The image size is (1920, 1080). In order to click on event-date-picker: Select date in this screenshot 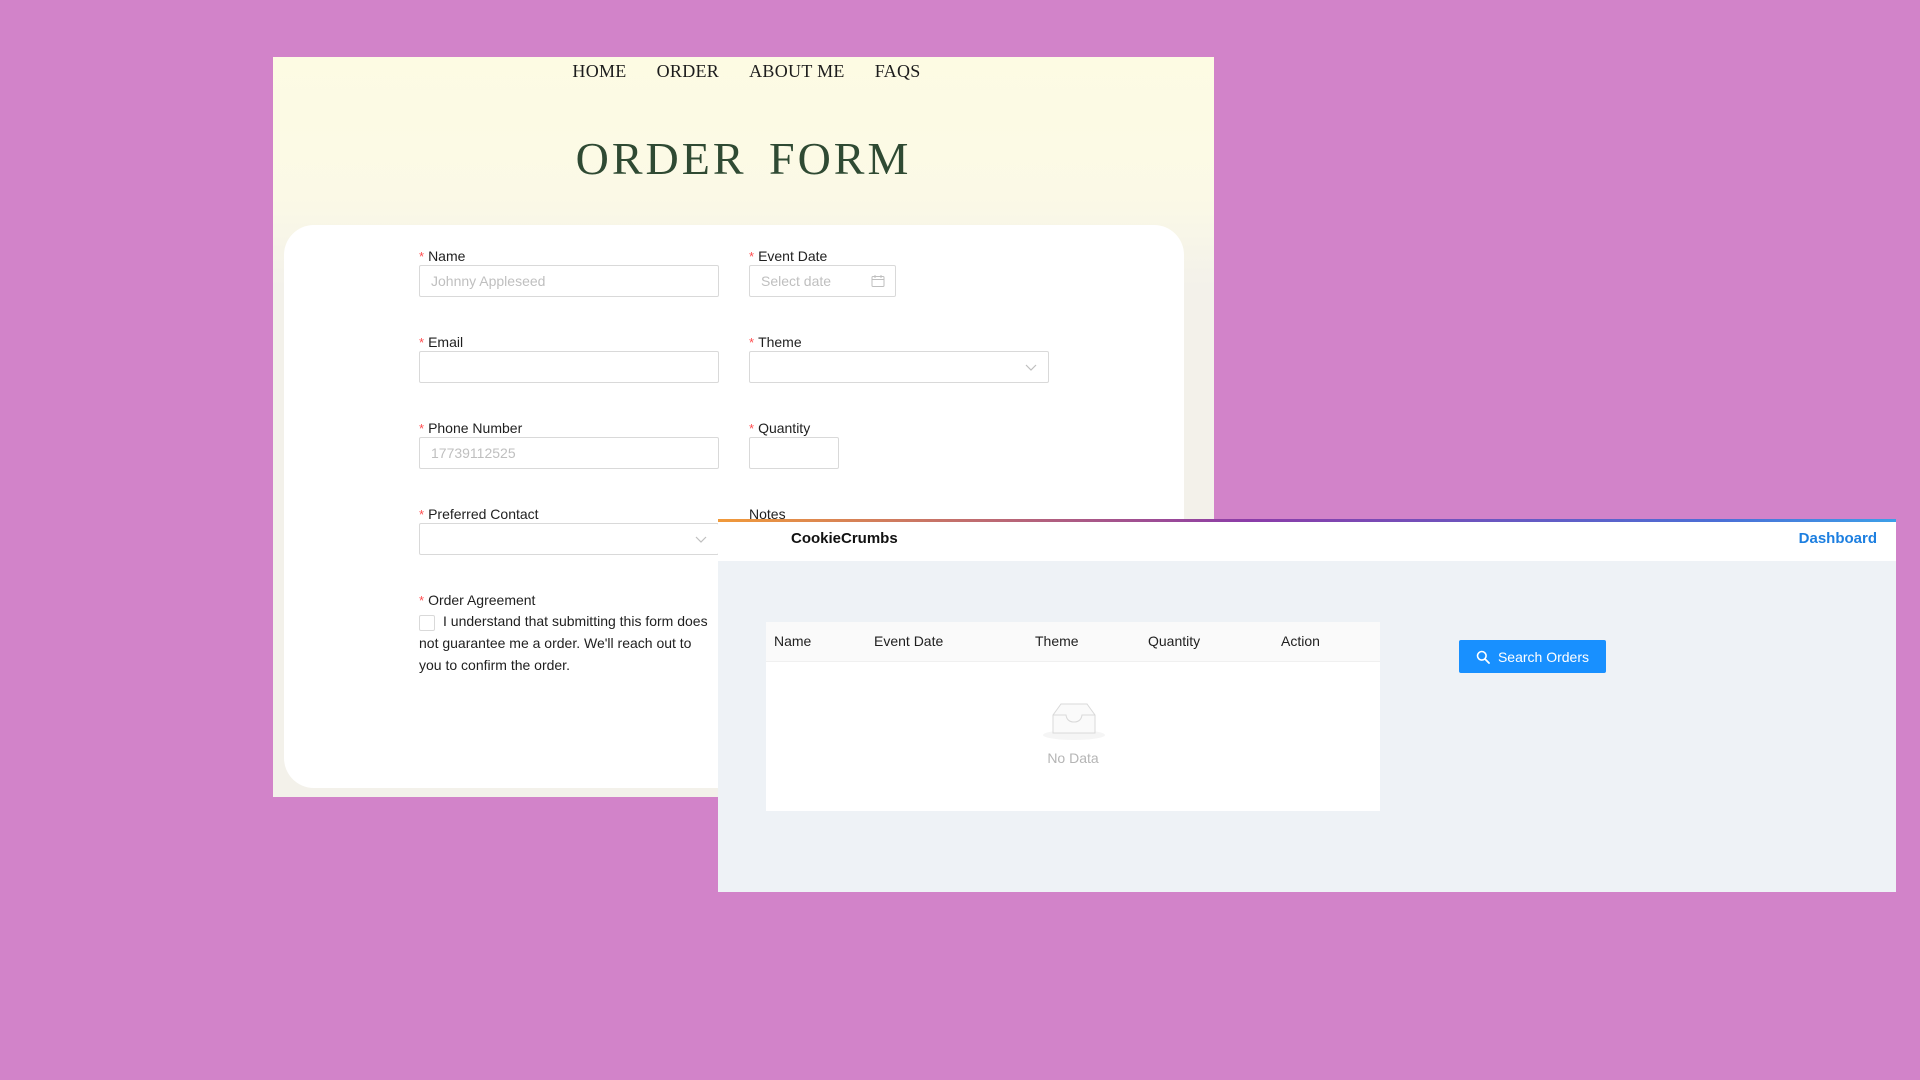, I will do `click(822, 281)`.